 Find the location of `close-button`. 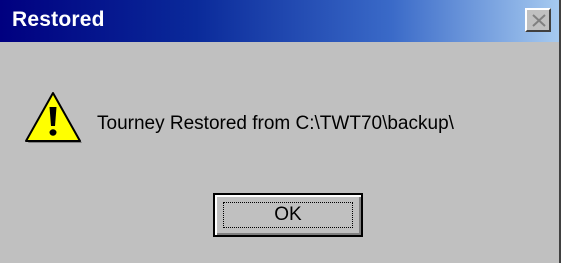

close-button is located at coordinates (538, 20).